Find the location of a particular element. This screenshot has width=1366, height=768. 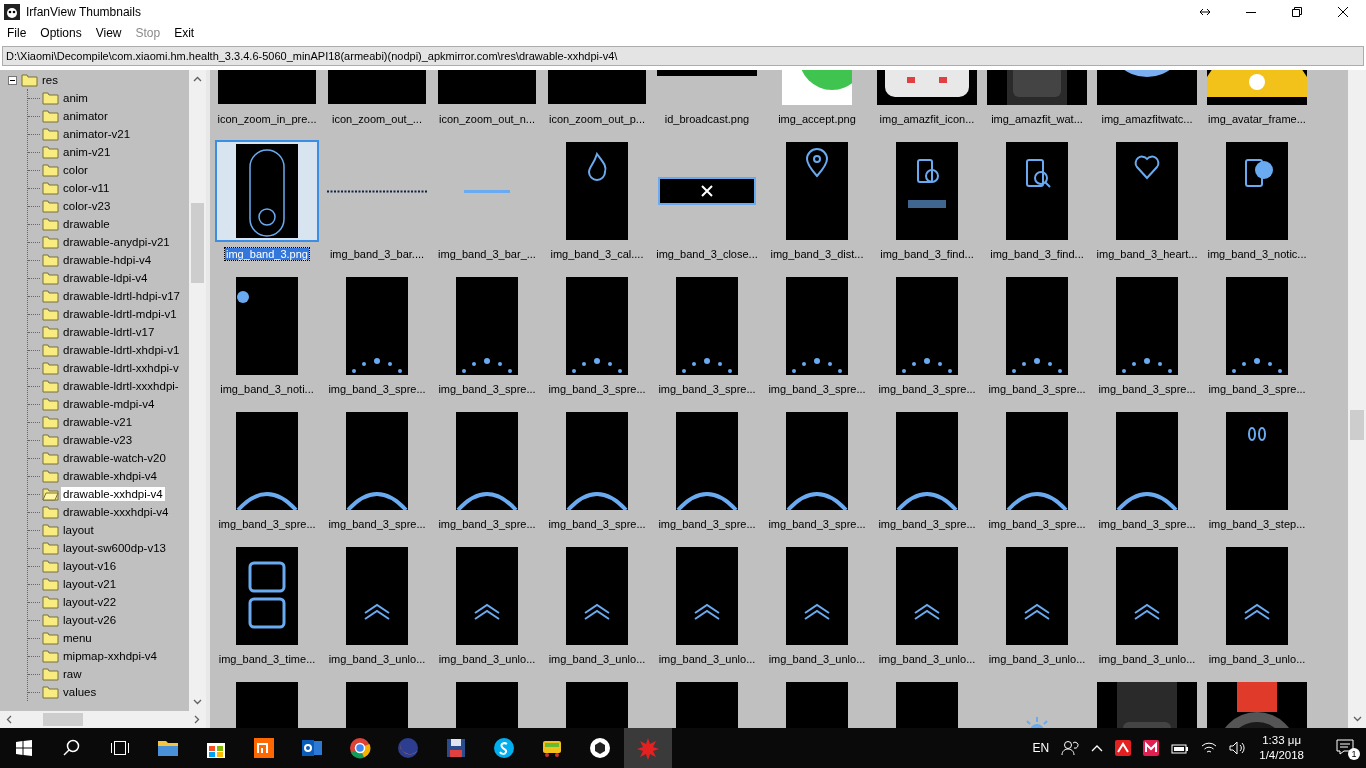

search-icon is located at coordinates (72, 748).